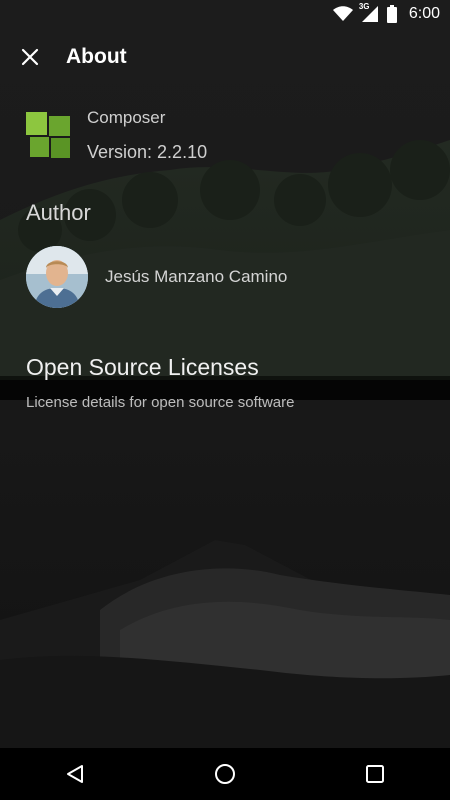 The height and width of the screenshot is (800, 450). Describe the element at coordinates (364, 6) in the screenshot. I see `network-type-label: 3G` at that location.